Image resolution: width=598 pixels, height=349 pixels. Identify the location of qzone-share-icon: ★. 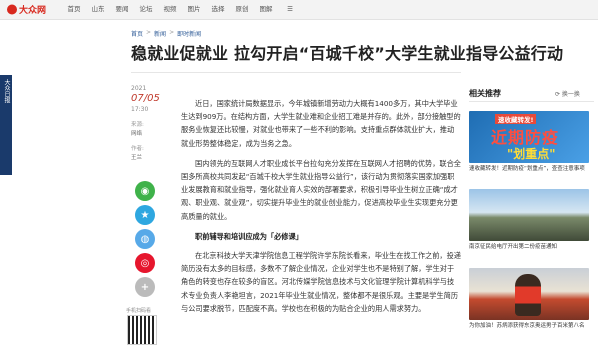
(145, 215).